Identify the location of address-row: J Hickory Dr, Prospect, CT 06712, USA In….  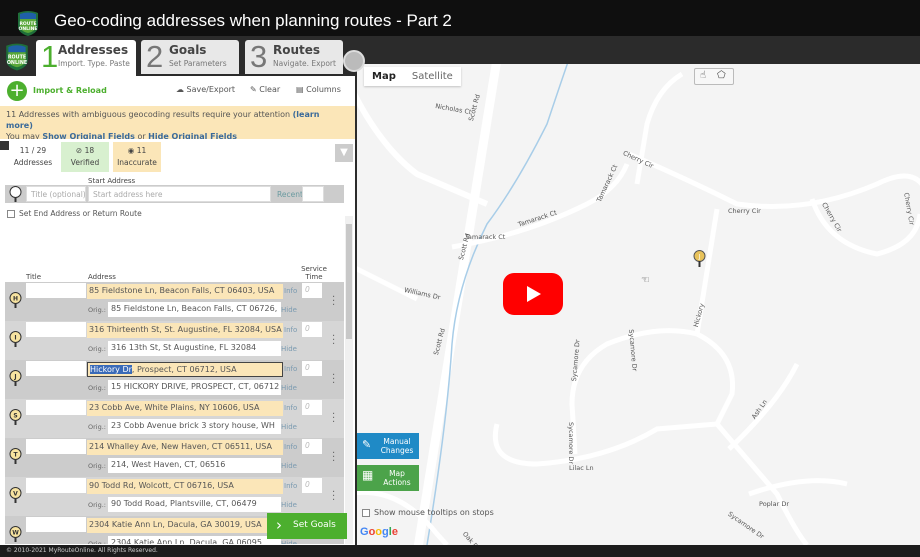
(174, 379).